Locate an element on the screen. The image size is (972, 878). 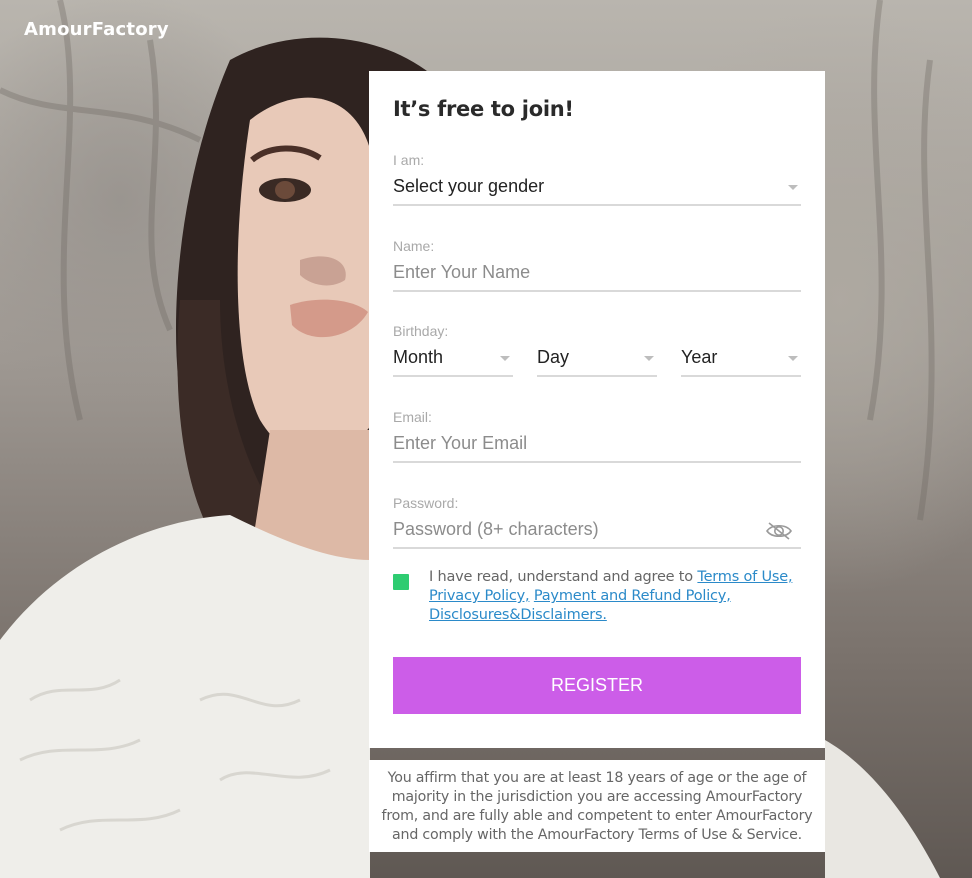
name-input: Enter Your Name is located at coordinates (597, 273).